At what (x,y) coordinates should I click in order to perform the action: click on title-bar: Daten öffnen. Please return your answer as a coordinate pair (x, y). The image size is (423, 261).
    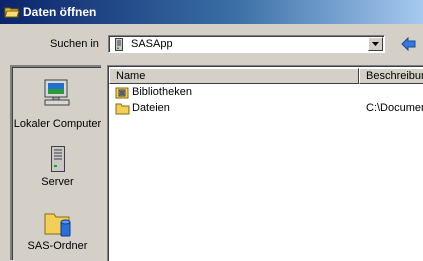
    Looking at the image, I should click on (211, 12).